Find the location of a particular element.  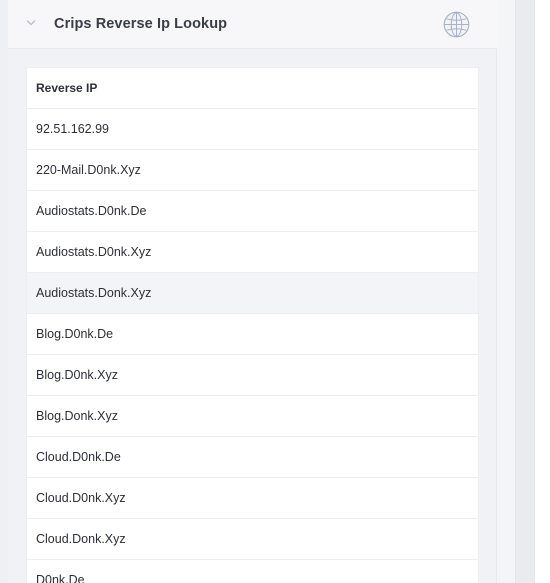

table-row: D0nk.De is located at coordinates (252, 571).